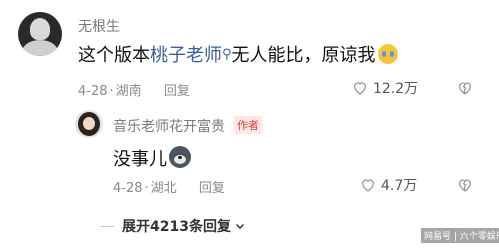  What do you see at coordinates (396, 89) in the screenshot?
I see `like-count: 12.2万` at bounding box center [396, 89].